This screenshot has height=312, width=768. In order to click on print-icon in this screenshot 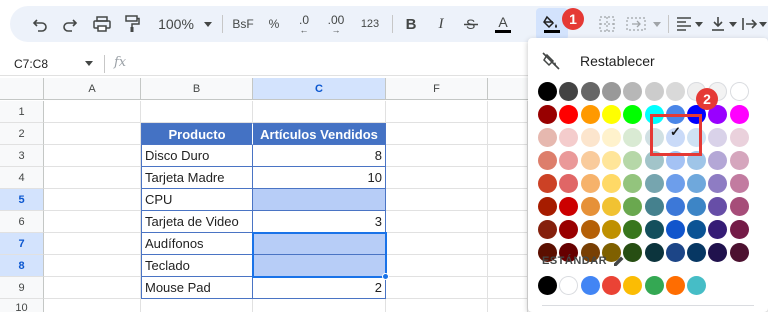, I will do `click(102, 24)`.